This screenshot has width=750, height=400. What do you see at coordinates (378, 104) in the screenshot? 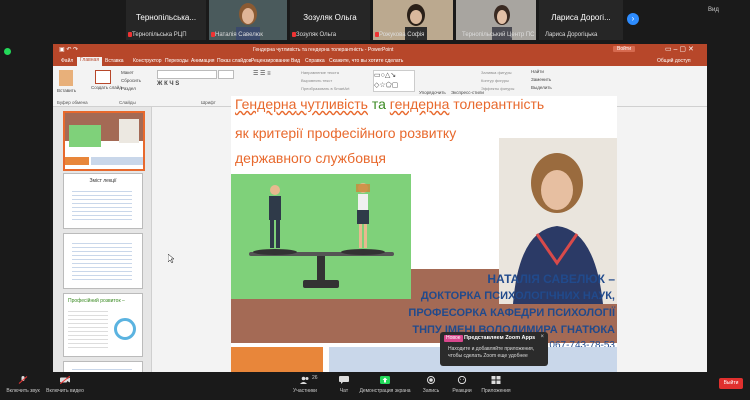
I see `title-word-3: та` at bounding box center [378, 104].